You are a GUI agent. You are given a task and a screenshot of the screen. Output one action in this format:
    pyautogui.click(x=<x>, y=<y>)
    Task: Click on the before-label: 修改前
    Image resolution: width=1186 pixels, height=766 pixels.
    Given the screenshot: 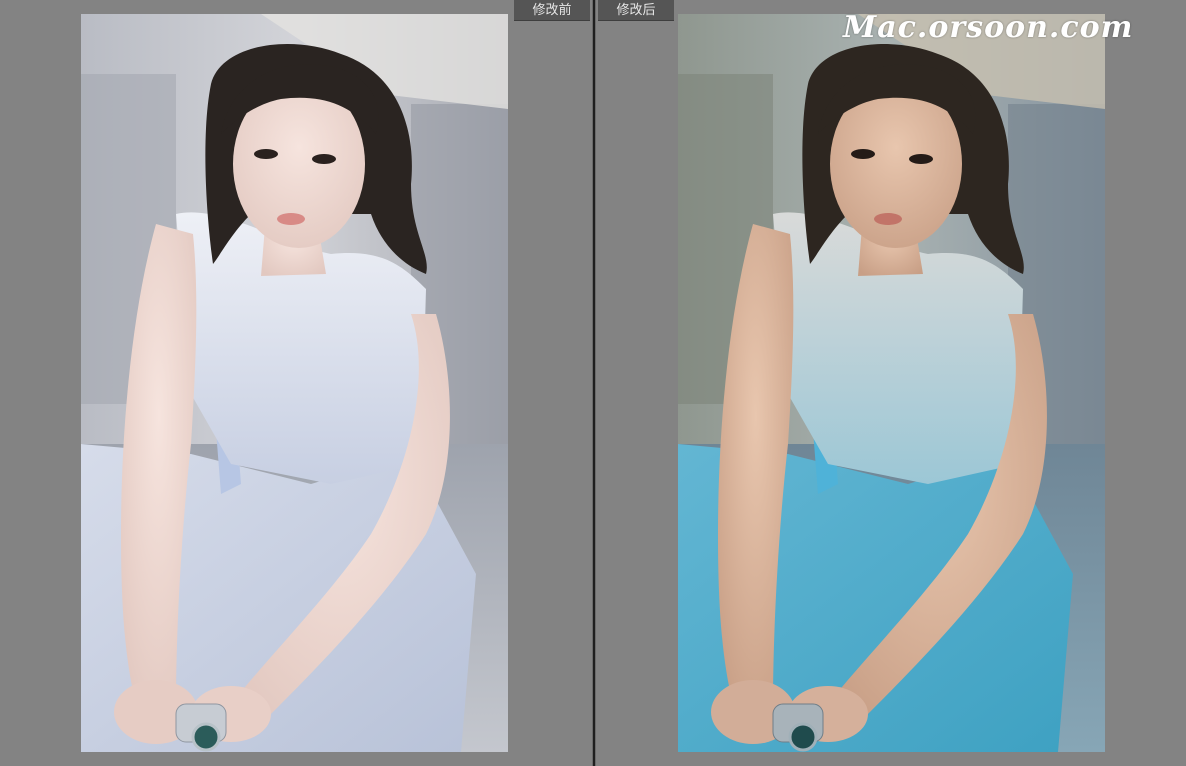 What is the action you would take?
    pyautogui.click(x=552, y=10)
    